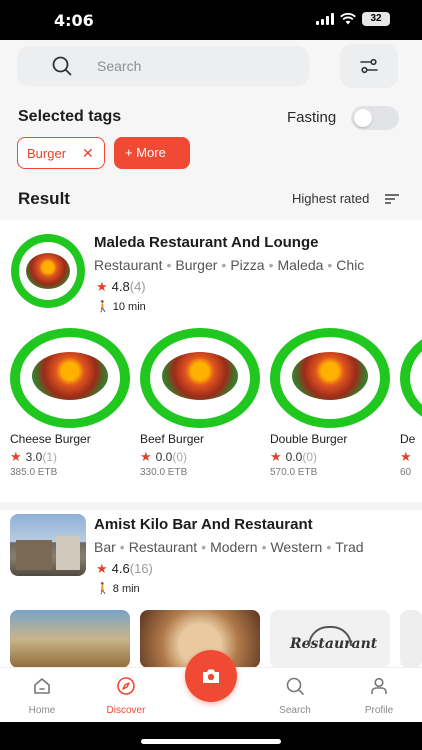  I want to click on dish-photo: Restaurant, so click(330, 639).